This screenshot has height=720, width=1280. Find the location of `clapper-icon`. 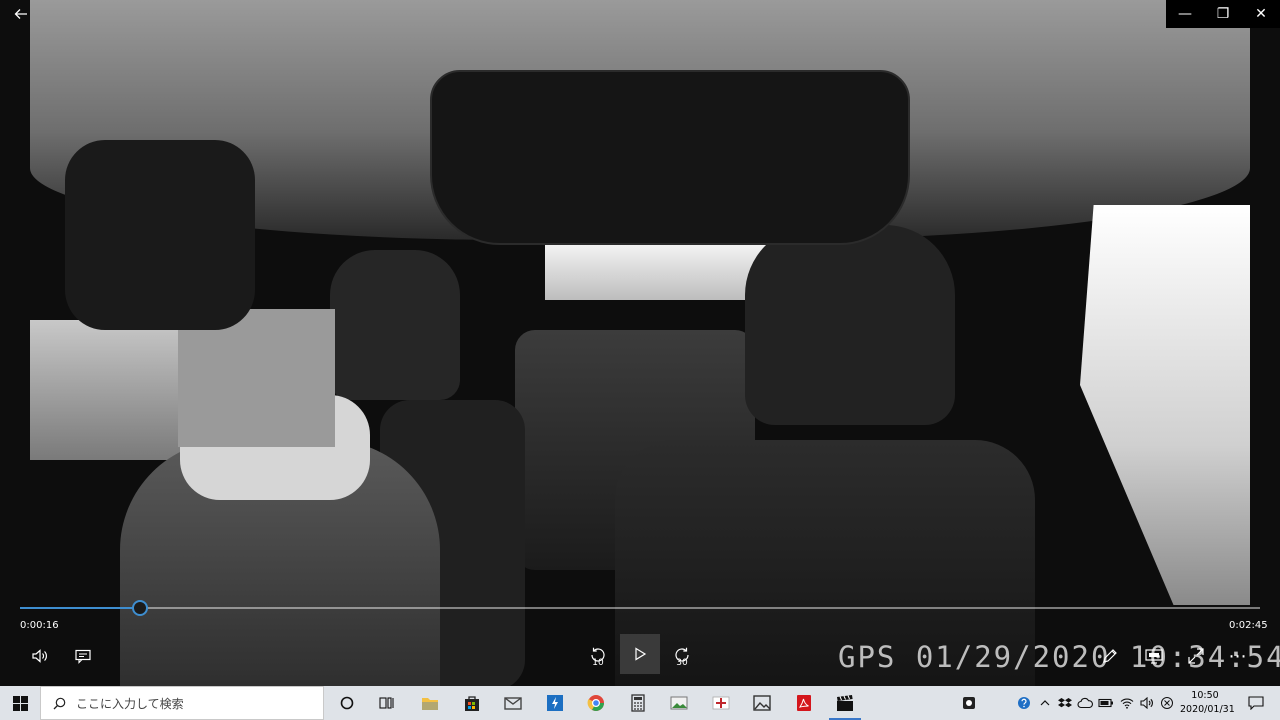

clapper-icon is located at coordinates (845, 703).